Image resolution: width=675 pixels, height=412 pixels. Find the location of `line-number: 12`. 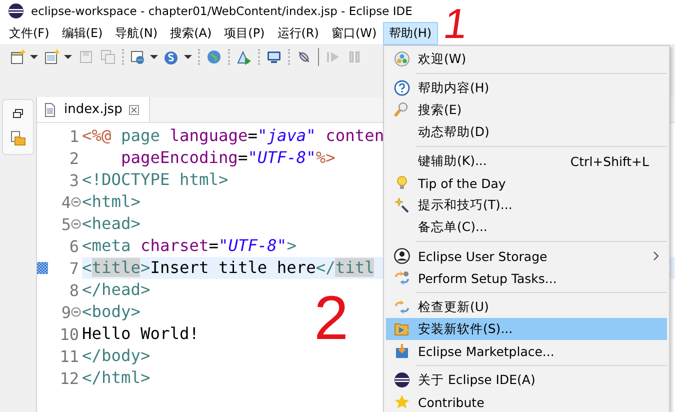

line-number: 12 is located at coordinates (69, 378).